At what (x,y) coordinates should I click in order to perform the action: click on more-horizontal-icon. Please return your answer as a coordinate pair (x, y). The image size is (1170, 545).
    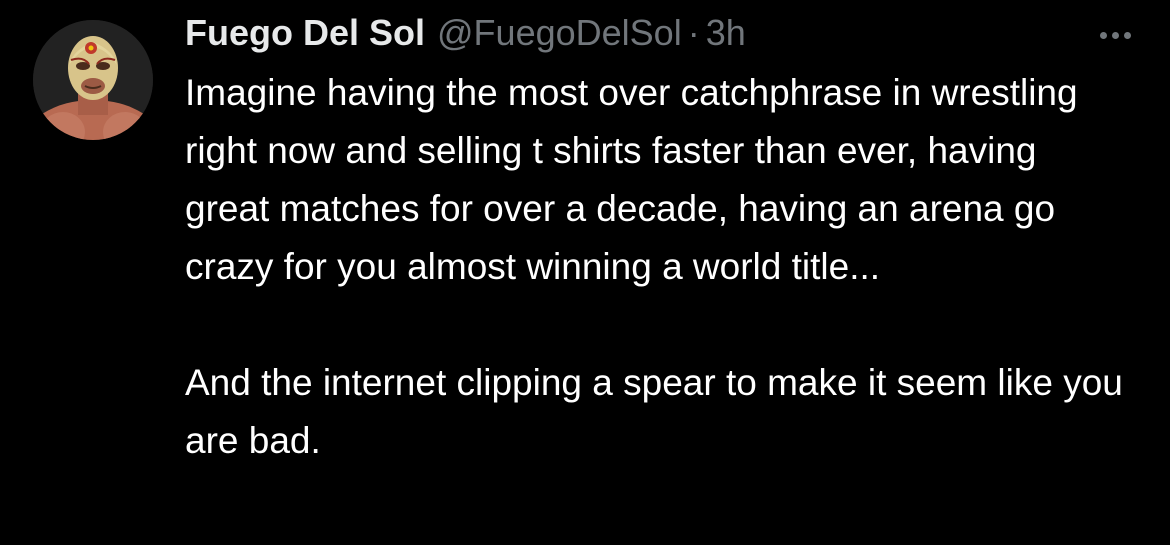
    Looking at the image, I should click on (1115, 35).